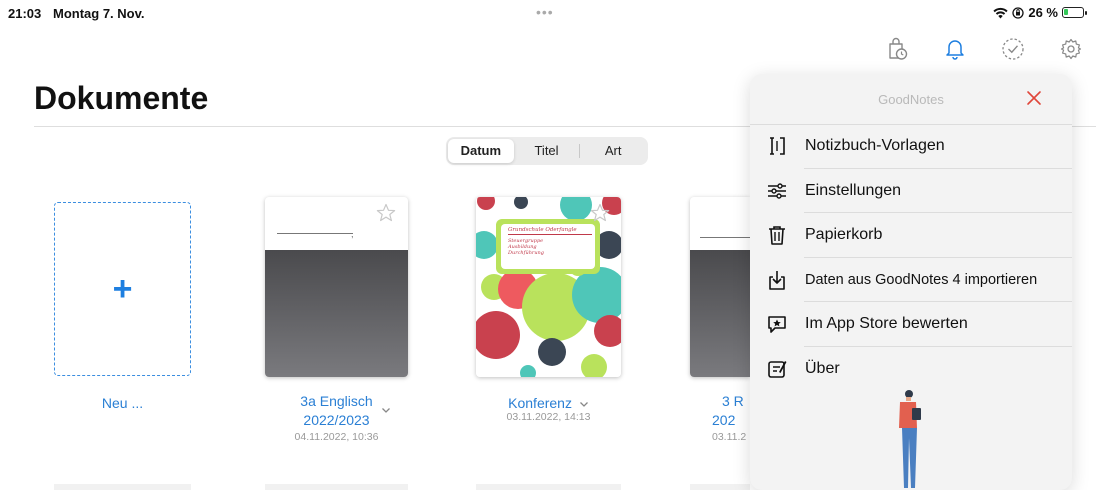 The height and width of the screenshot is (490, 1096). What do you see at coordinates (853, 190) in the screenshot?
I see `menu-item-label: Einstellungen` at bounding box center [853, 190].